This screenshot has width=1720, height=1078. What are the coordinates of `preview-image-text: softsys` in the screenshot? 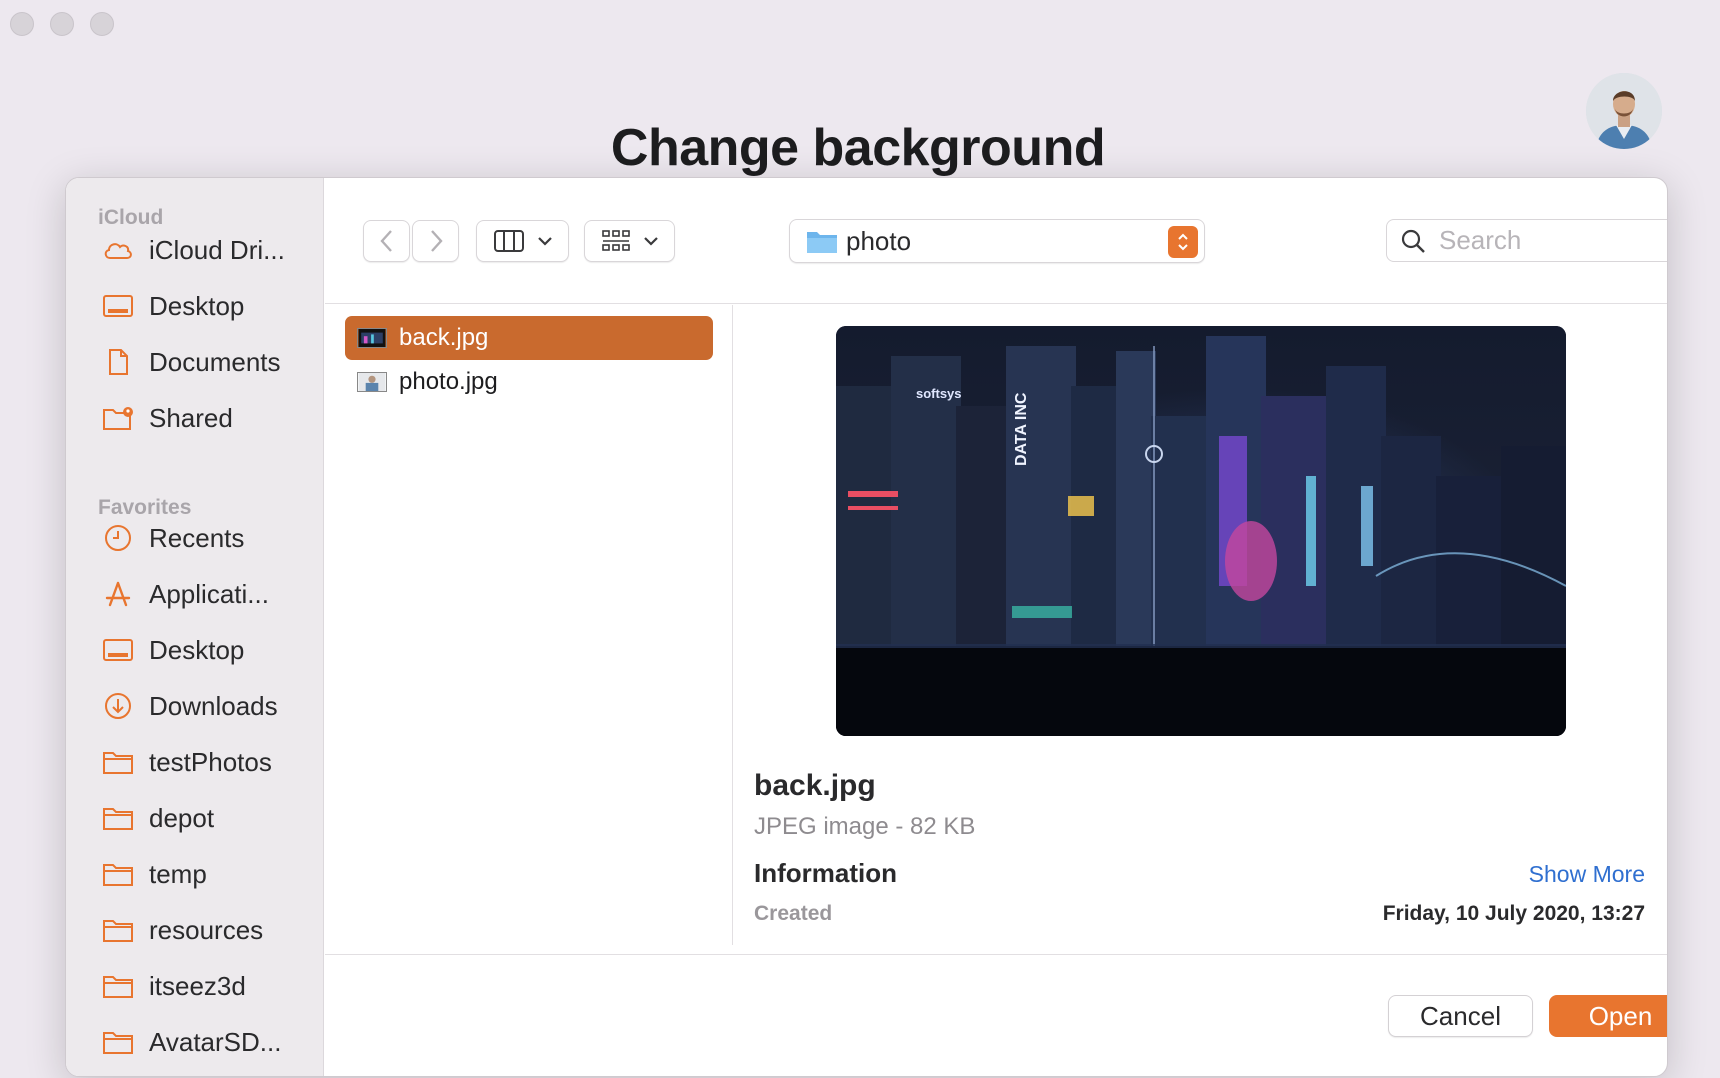 It's located at (939, 393).